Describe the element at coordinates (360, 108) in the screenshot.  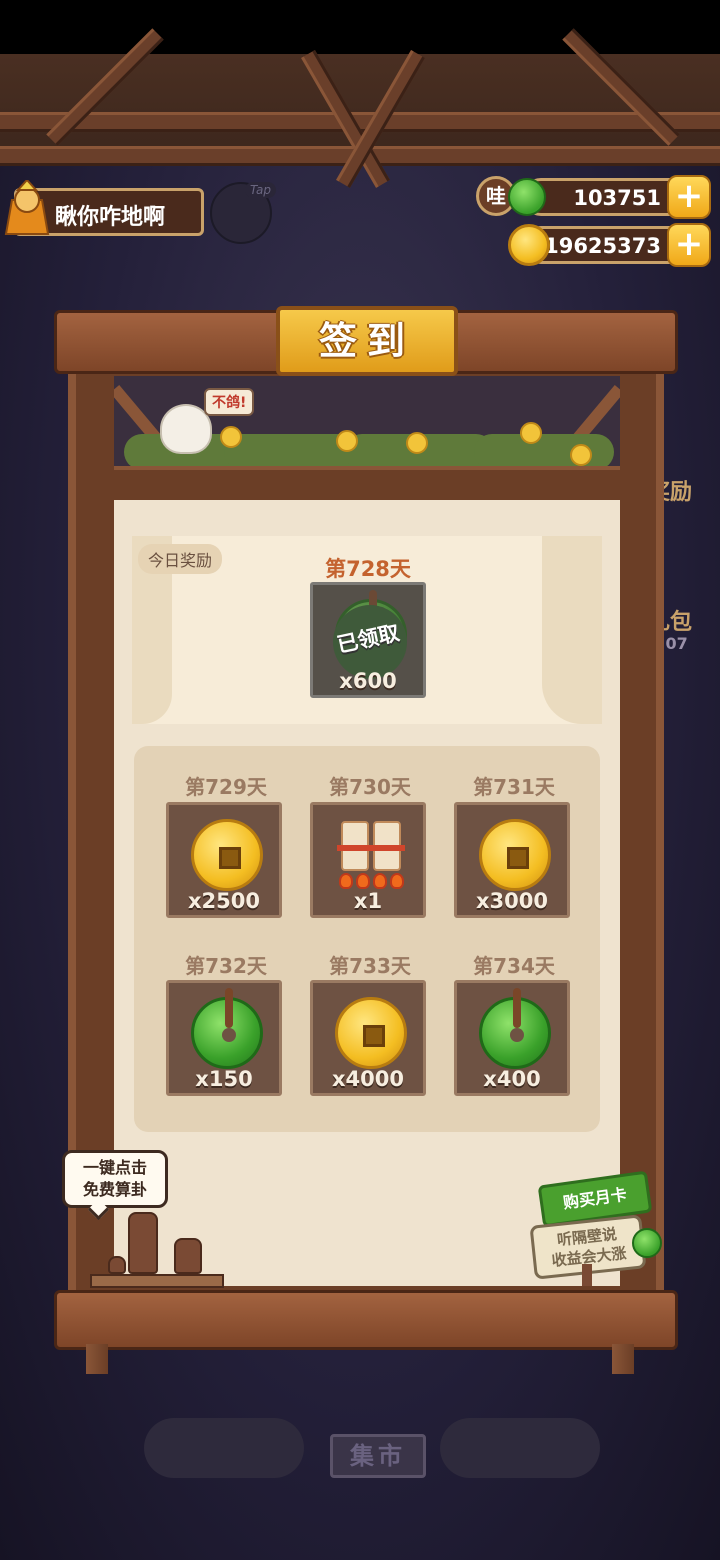
I see `roof-beams` at that location.